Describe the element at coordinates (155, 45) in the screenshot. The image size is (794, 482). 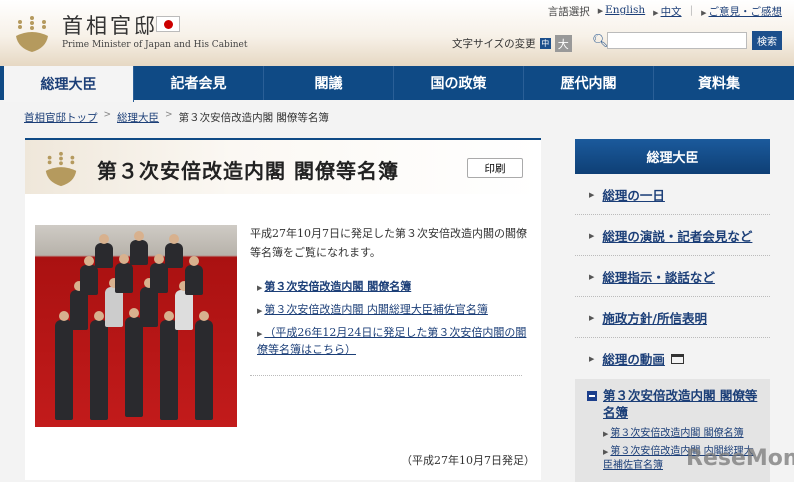
I see `site-subtitle: Prime Minister of Japan and His Cabinet` at that location.